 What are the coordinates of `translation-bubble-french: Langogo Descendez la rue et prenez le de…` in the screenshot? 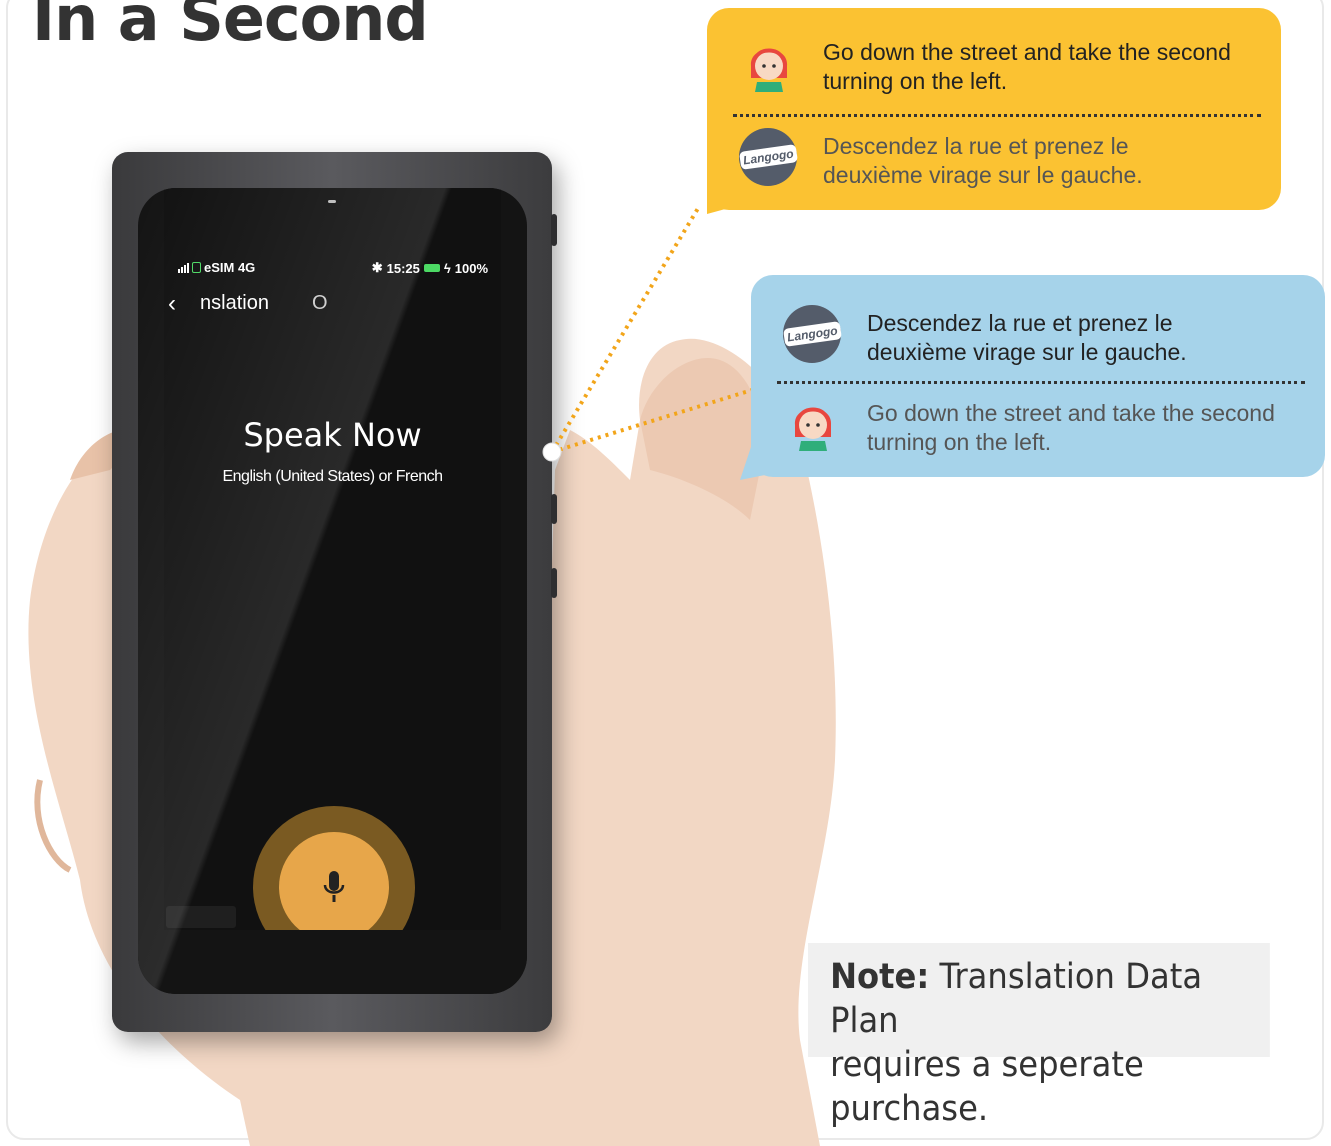 It's located at (1038, 376).